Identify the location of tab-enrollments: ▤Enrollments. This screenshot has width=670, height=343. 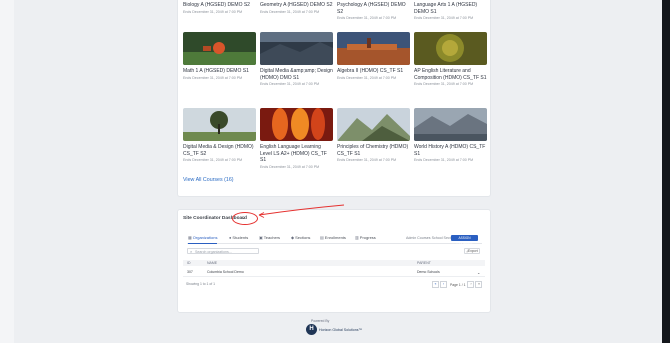
(333, 239).